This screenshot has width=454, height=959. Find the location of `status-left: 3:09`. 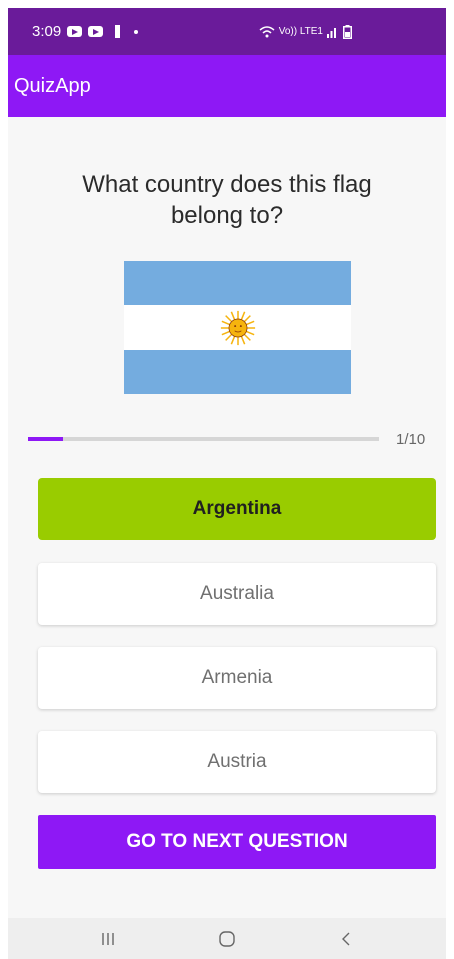

status-left: 3:09 is located at coordinates (85, 31).